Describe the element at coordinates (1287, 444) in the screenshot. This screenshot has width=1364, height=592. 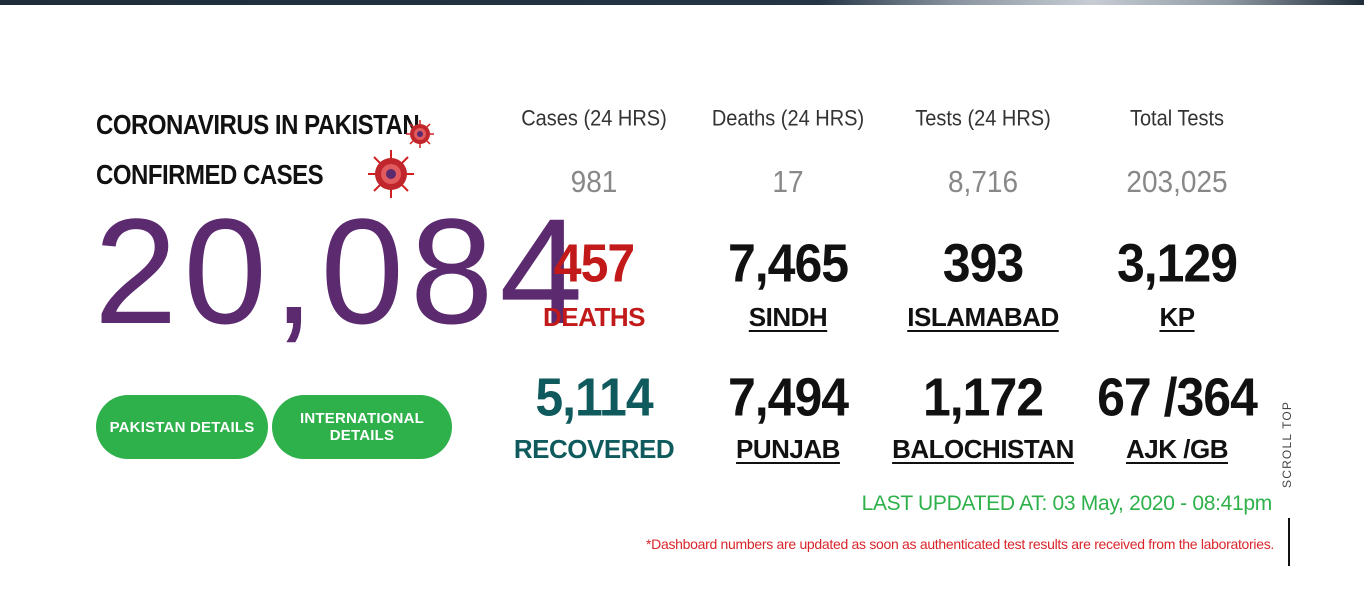
I see `scroll-top-button: SCROLL TOP` at that location.